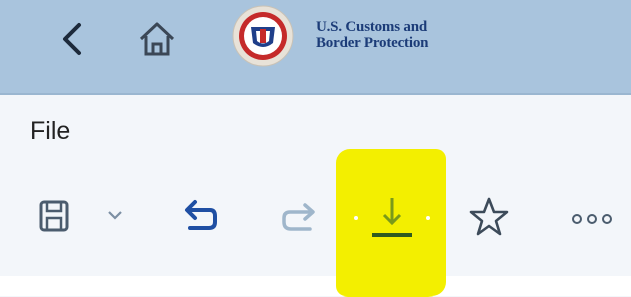 The image size is (631, 297). What do you see at coordinates (391, 286) in the screenshot?
I see `download-highlight-tail` at bounding box center [391, 286].